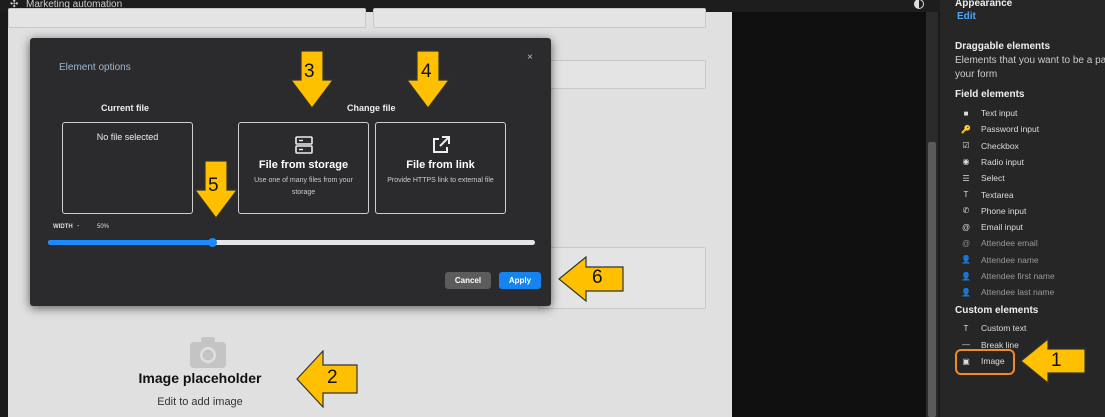 This screenshot has width=1105, height=417. What do you see at coordinates (208, 352) in the screenshot?
I see `camera-icon` at bounding box center [208, 352].